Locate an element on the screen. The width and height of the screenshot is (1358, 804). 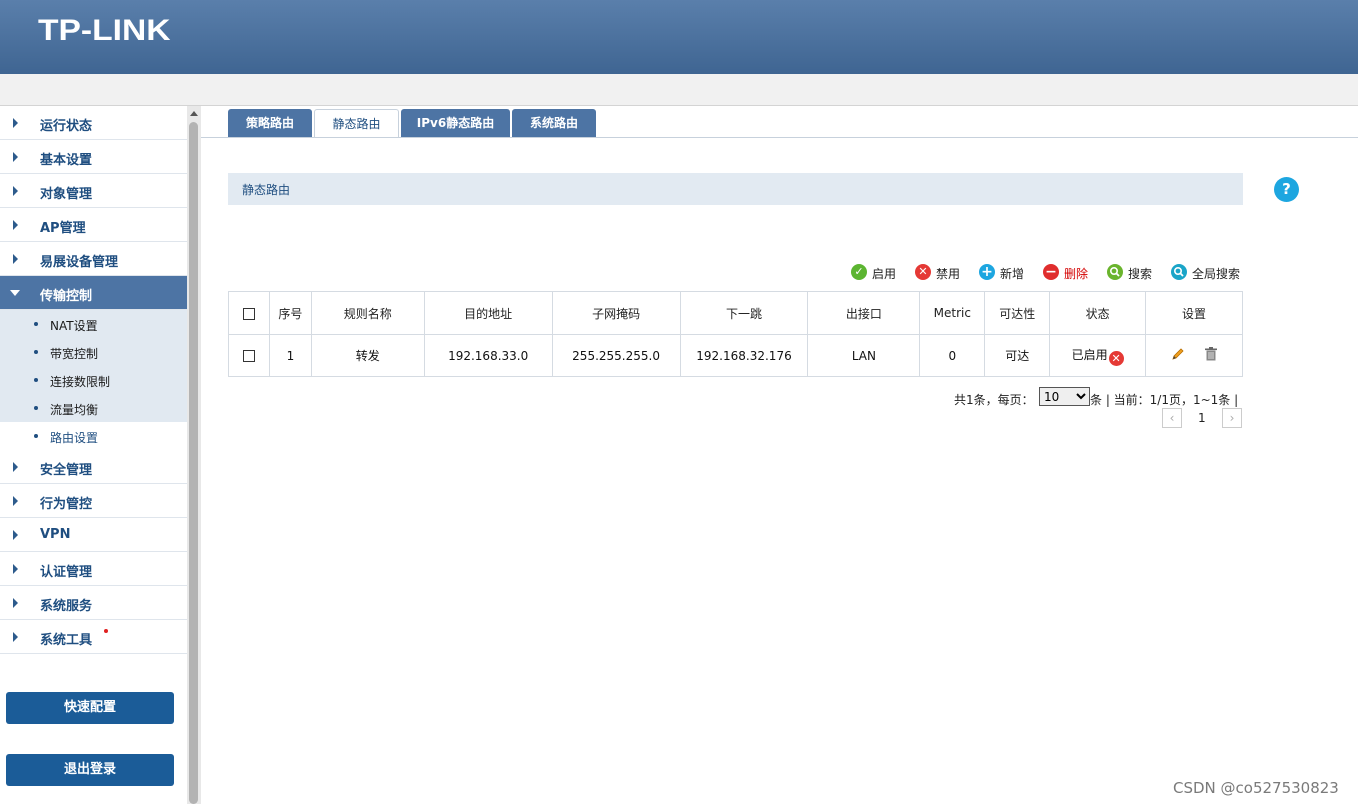
sidebar-item-security: 安全管理 is located at coordinates (93, 467).